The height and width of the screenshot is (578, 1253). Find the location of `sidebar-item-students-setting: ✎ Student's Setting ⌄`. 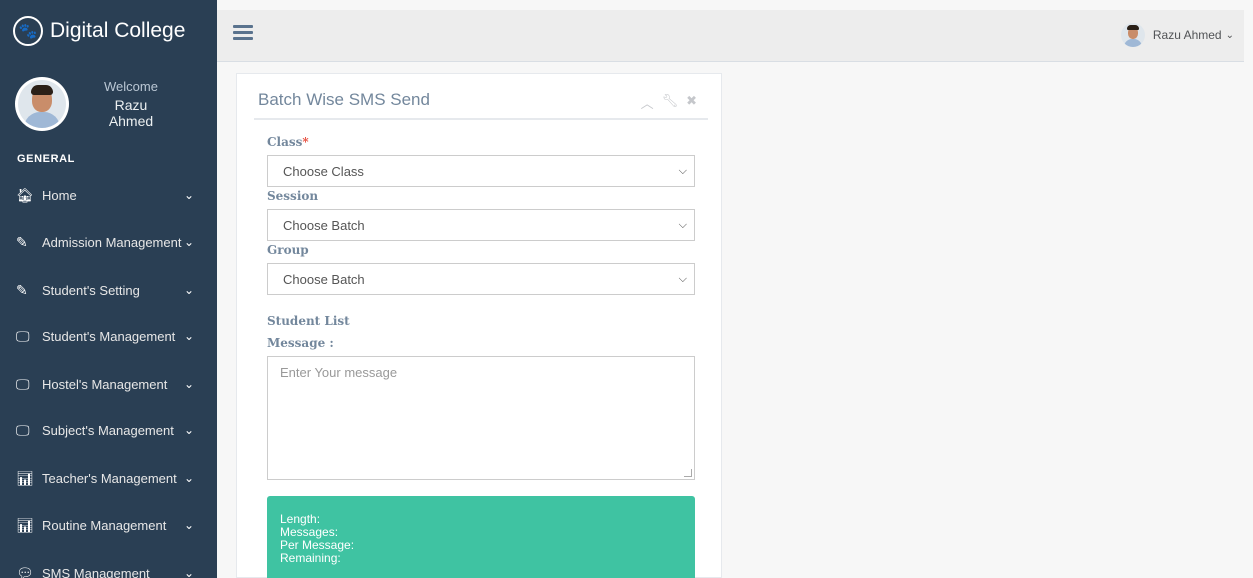

sidebar-item-students-setting: ✎ Student's Setting ⌄ is located at coordinates (108, 290).